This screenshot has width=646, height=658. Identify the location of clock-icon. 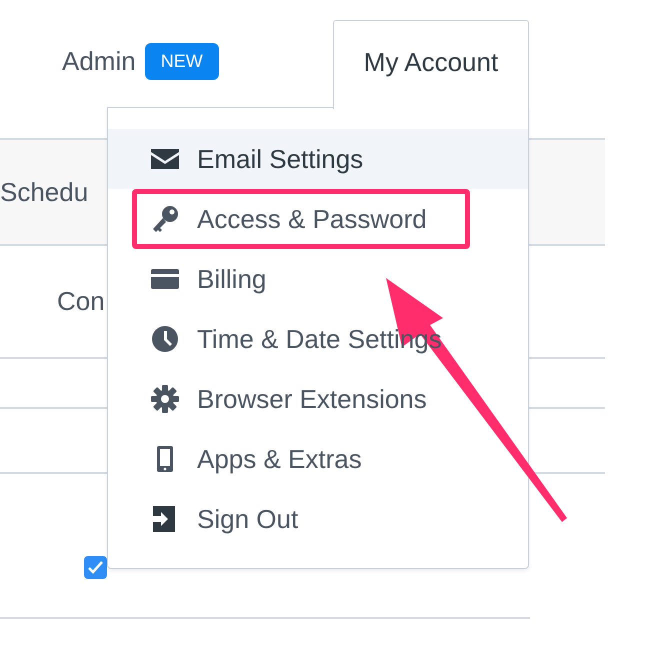
(165, 339).